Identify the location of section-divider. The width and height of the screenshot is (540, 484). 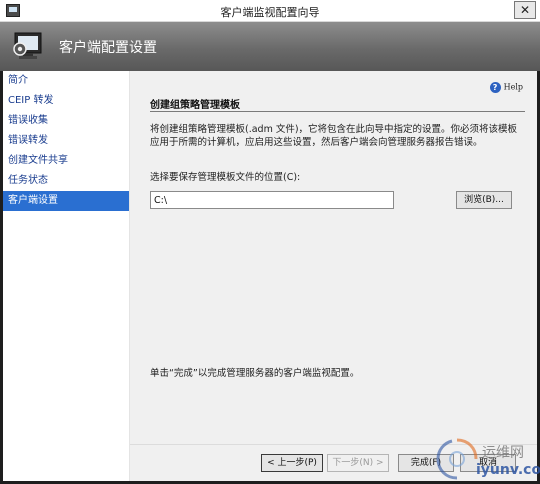
(337, 111).